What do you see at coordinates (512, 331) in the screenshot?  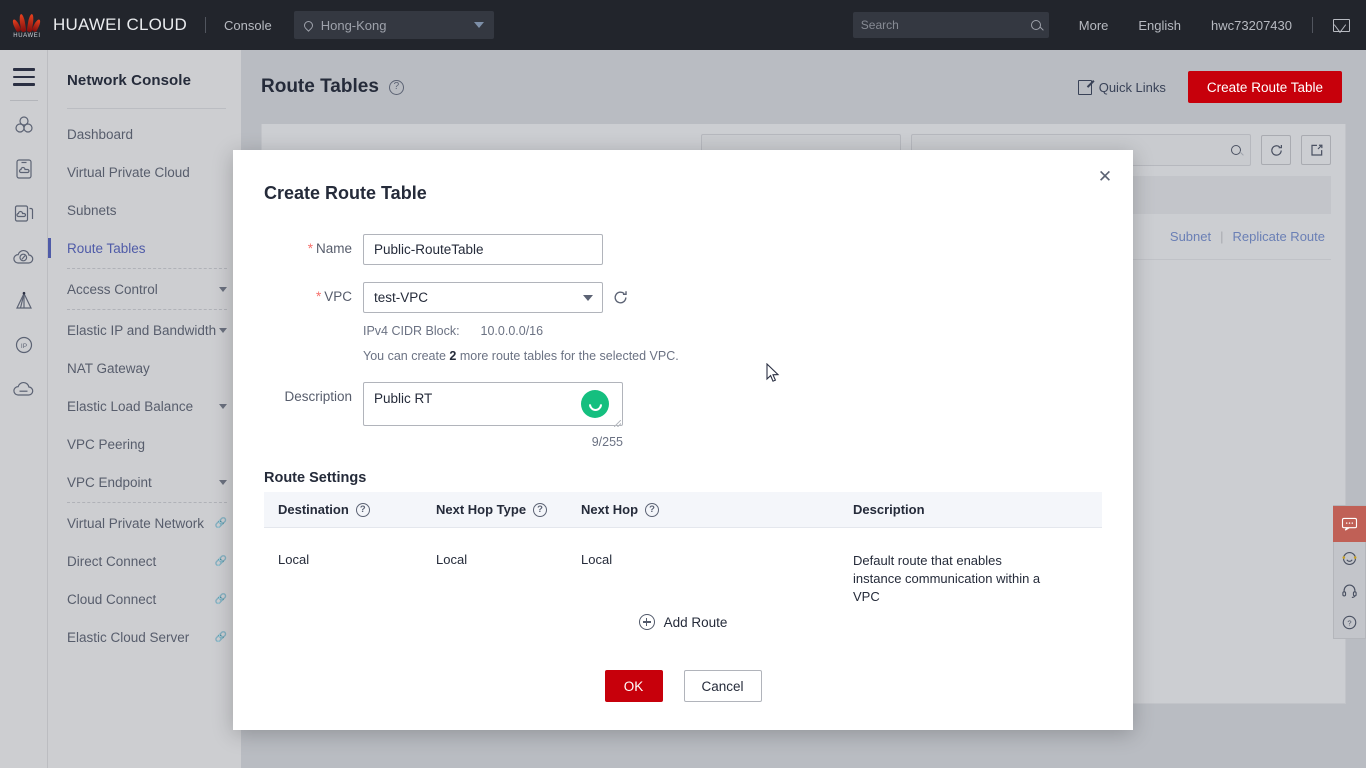 I see `cidr-value: 10.0.0.0/16` at bounding box center [512, 331].